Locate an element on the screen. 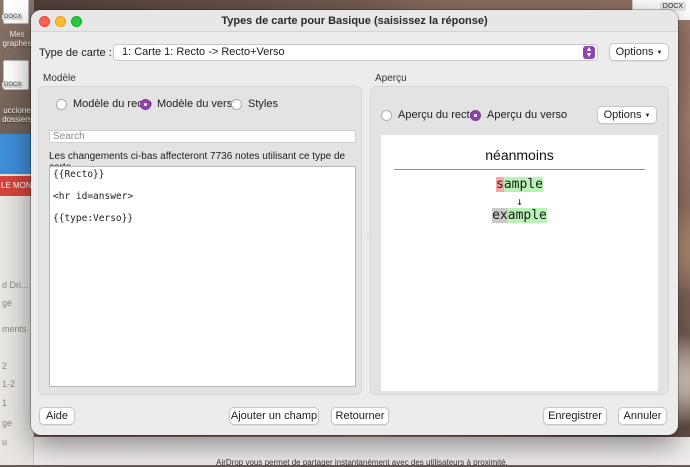 Image resolution: width=690 pixels, height=467 pixels. folder-icon is located at coordinates (17, 154).